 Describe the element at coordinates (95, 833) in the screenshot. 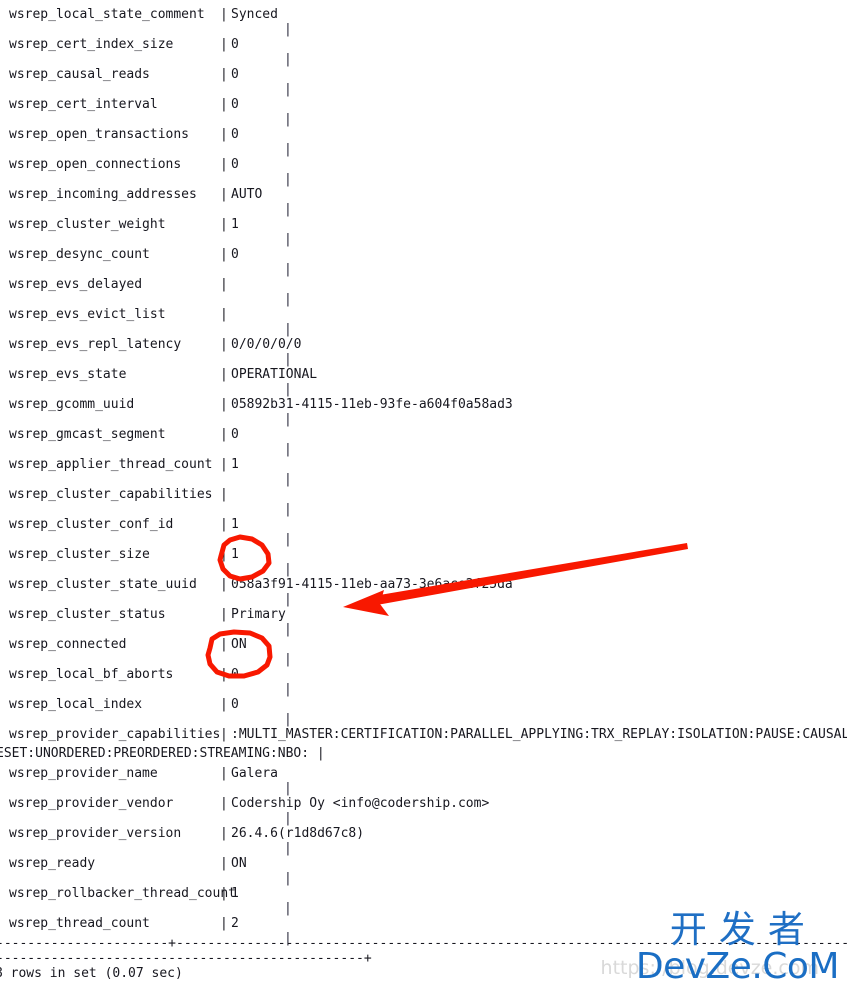

I see `variable-name: wsrep_provider_version` at that location.